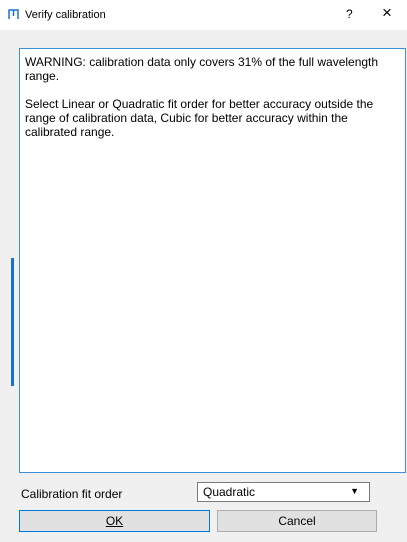  Describe the element at coordinates (349, 14) in the screenshot. I see `help-button: ?` at that location.